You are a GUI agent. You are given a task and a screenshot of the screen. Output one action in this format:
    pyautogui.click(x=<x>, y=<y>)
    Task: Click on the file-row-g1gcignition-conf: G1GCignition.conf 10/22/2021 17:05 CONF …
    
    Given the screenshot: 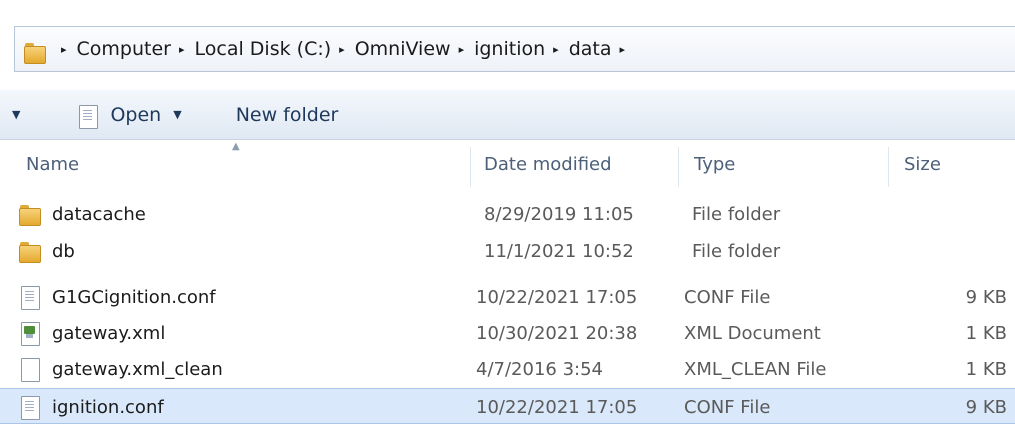 What is the action you would take?
    pyautogui.click(x=507, y=297)
    